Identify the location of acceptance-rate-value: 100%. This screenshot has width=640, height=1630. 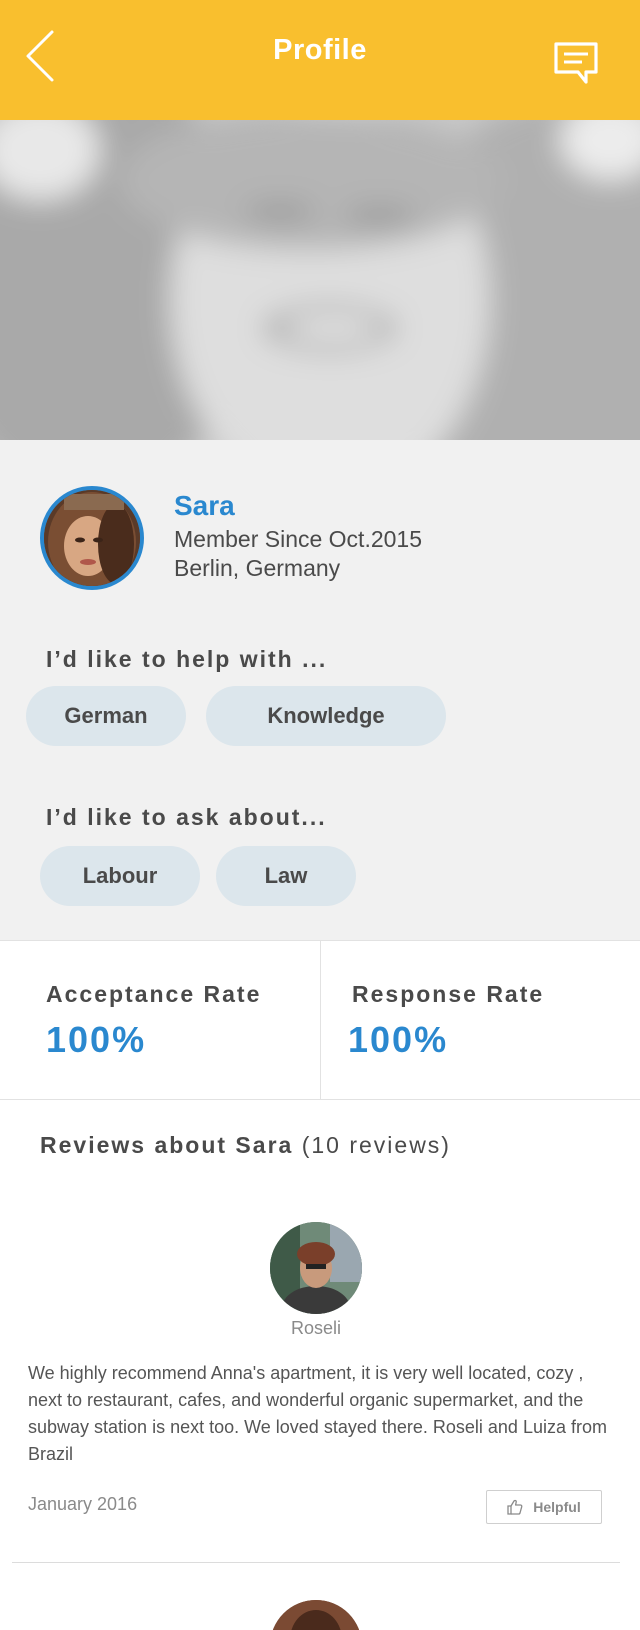
(96, 1039).